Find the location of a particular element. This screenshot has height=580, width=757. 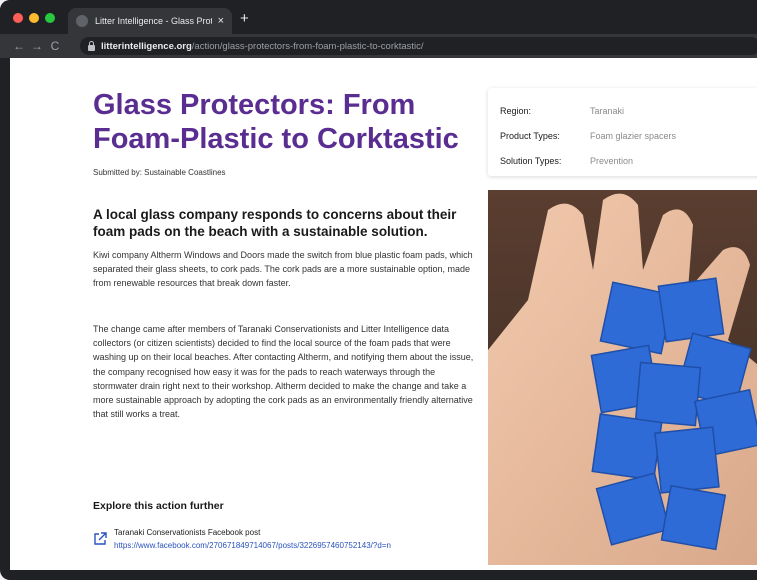

lock-icon is located at coordinates (91, 45).